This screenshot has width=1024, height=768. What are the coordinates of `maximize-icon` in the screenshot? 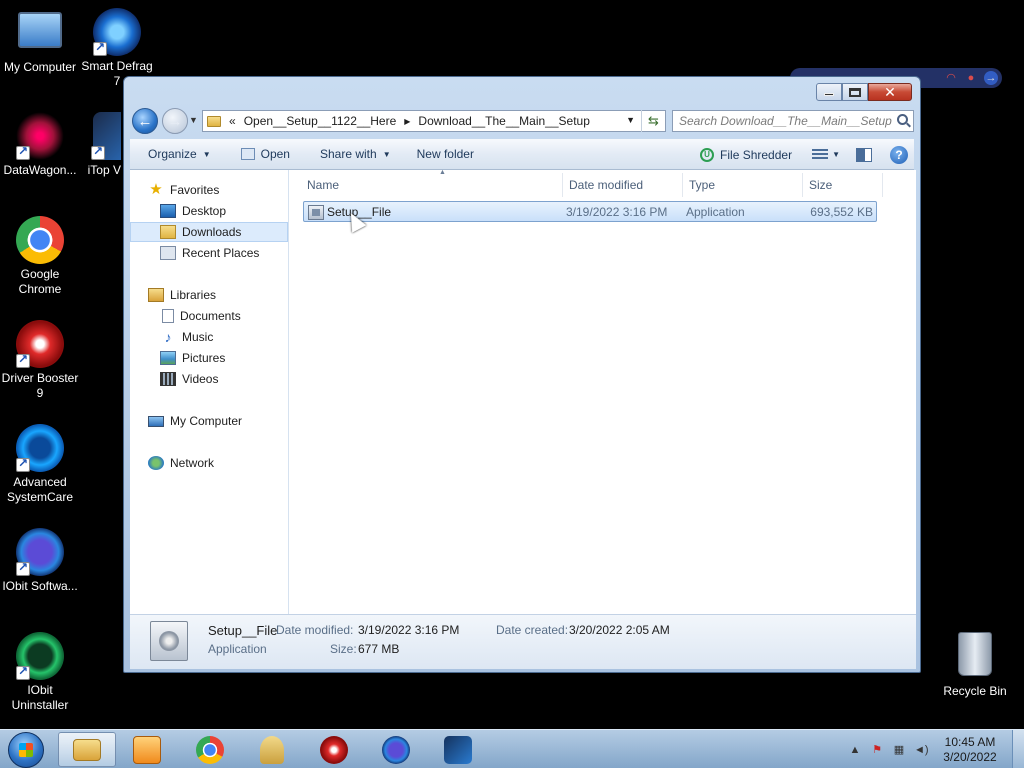 It's located at (855, 92).